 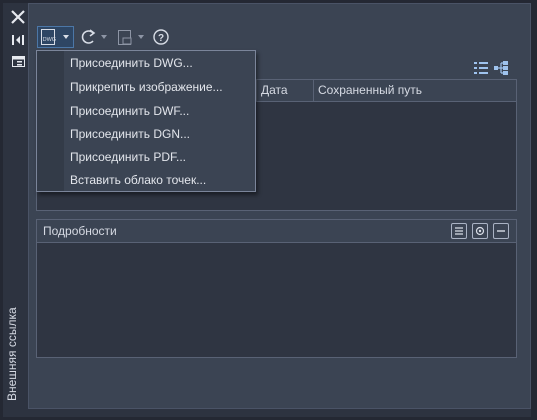 What do you see at coordinates (18, 61) in the screenshot?
I see `properties-icon` at bounding box center [18, 61].